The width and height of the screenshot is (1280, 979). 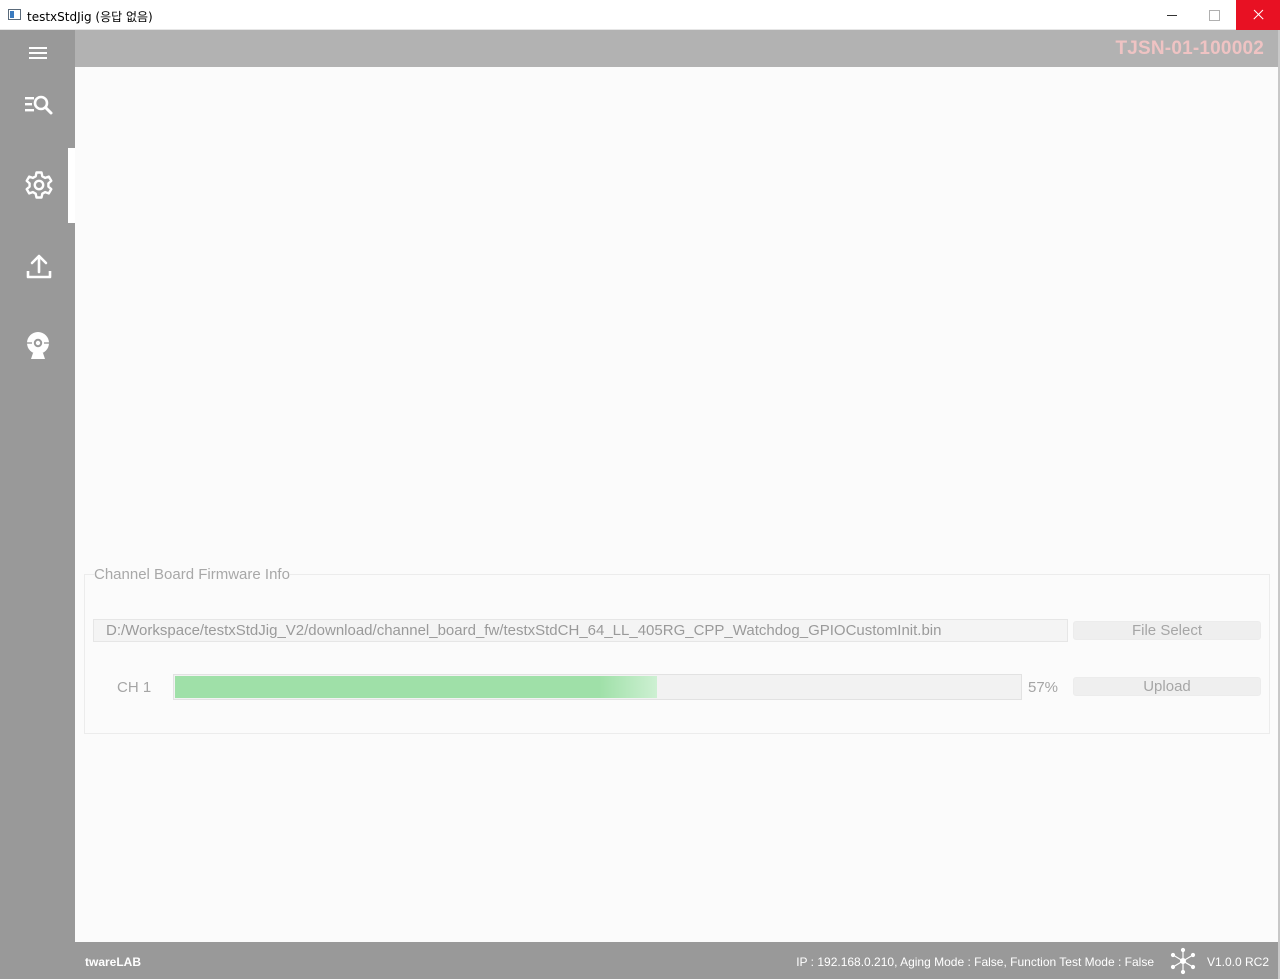 I want to click on upload-icon, so click(x=39, y=266).